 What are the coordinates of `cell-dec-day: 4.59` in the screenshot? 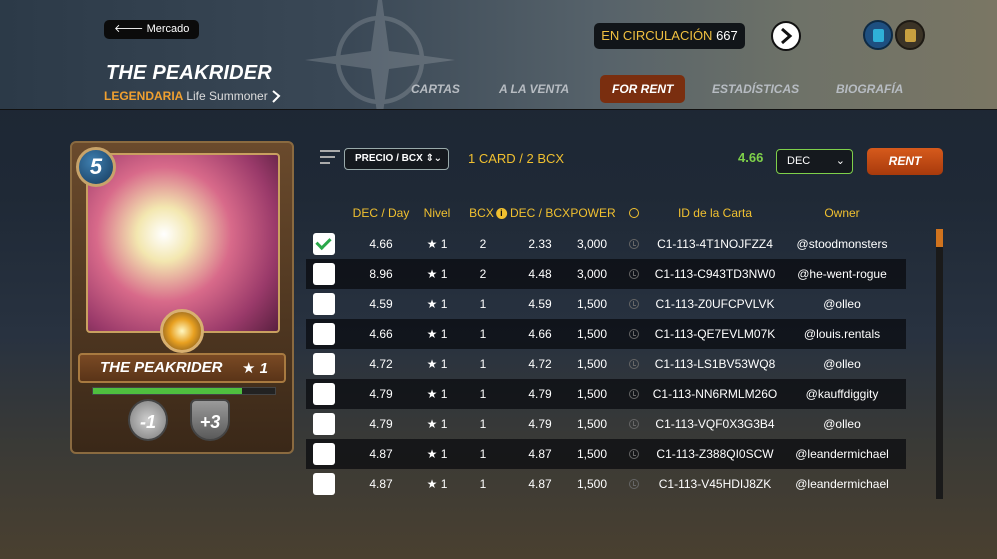 It's located at (381, 304).